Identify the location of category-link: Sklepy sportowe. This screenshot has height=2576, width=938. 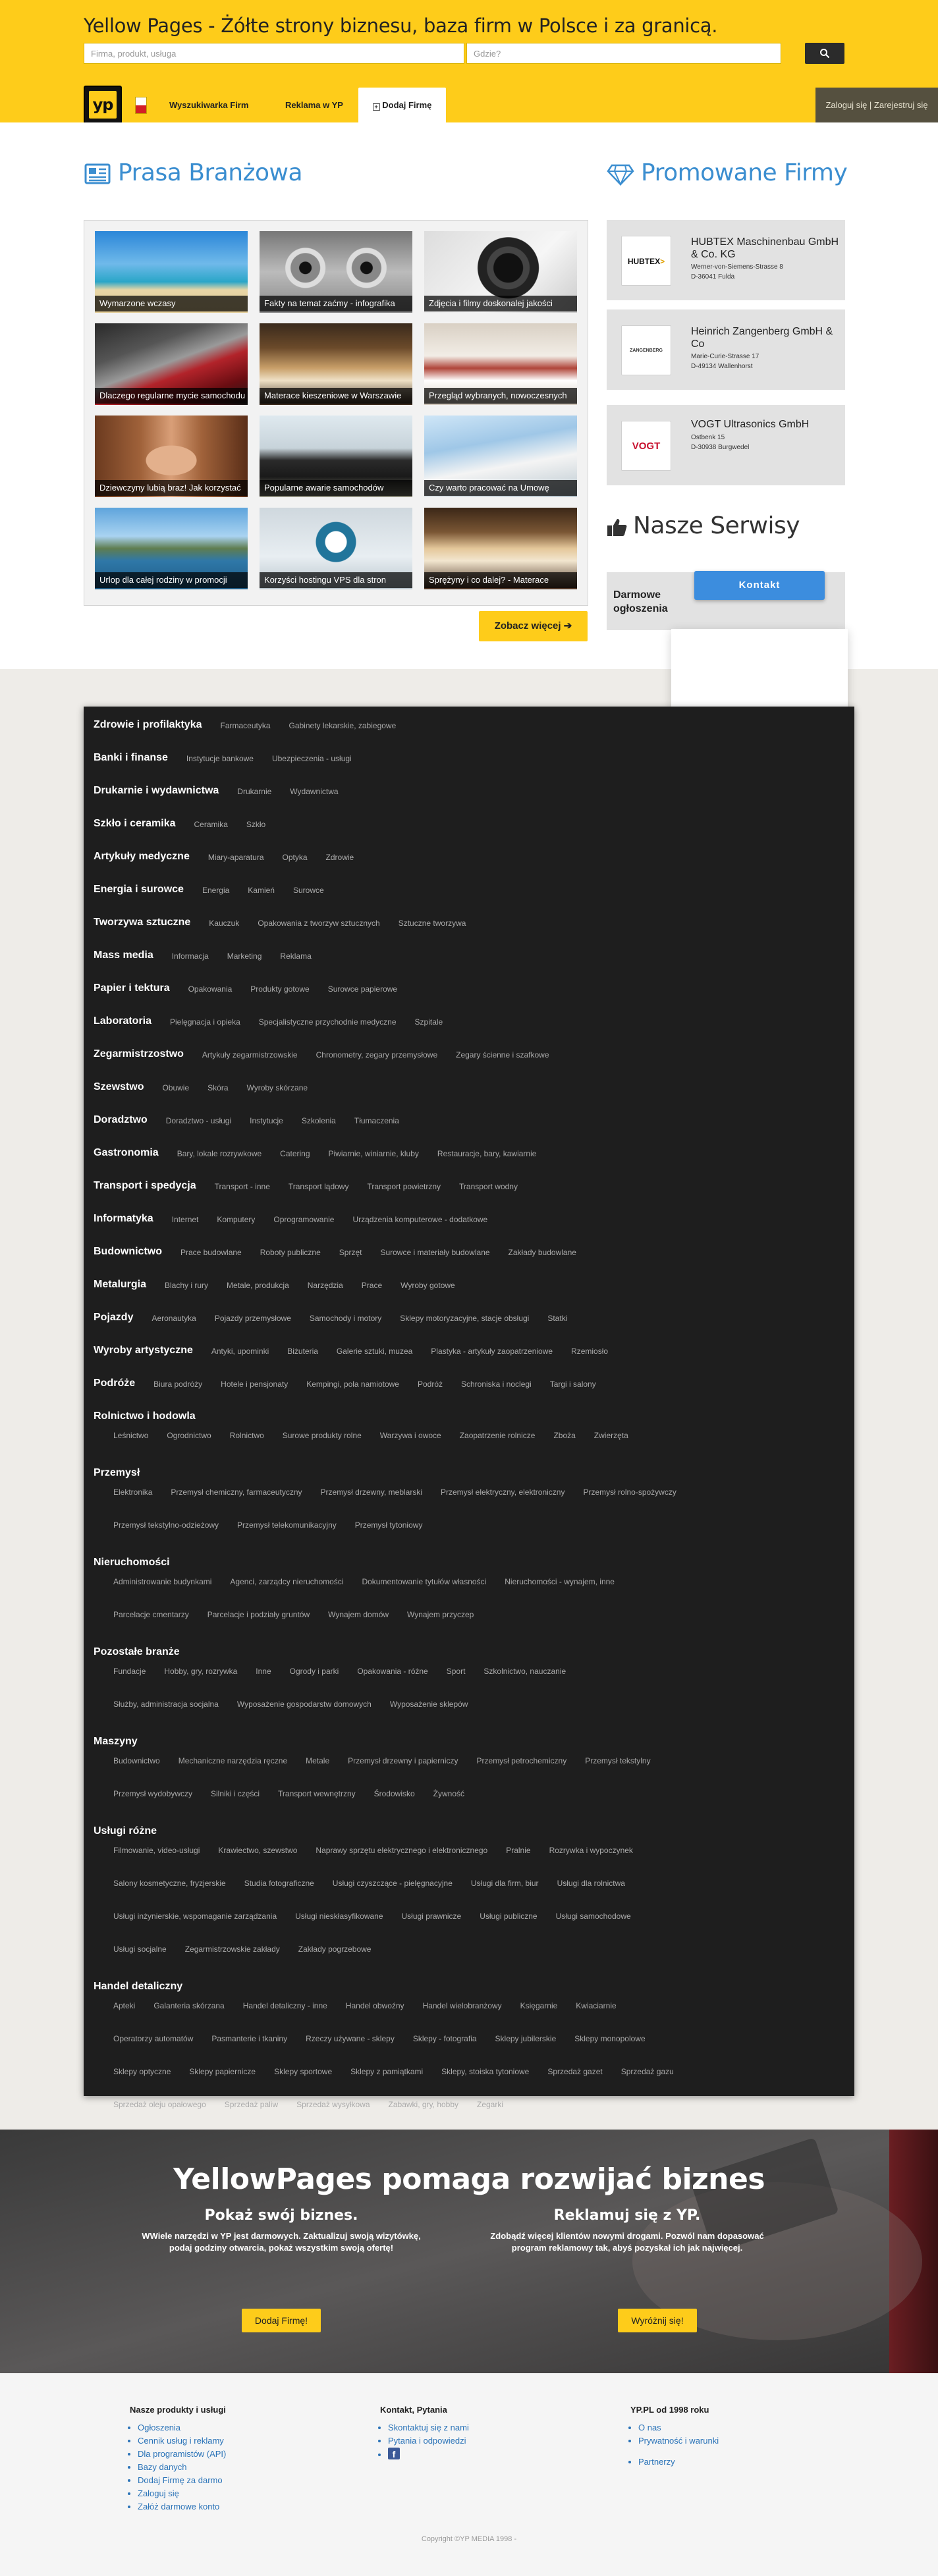
(303, 2071).